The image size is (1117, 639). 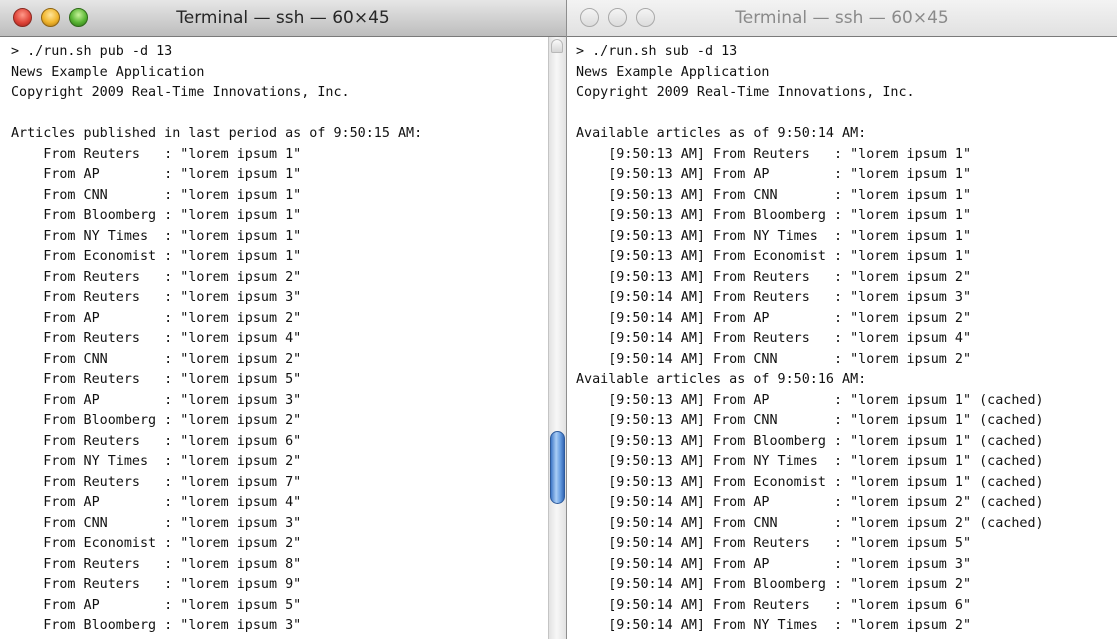 What do you see at coordinates (156, 482) in the screenshot?
I see `terminal-line: From Reuters : "lorem ipsum 7"` at bounding box center [156, 482].